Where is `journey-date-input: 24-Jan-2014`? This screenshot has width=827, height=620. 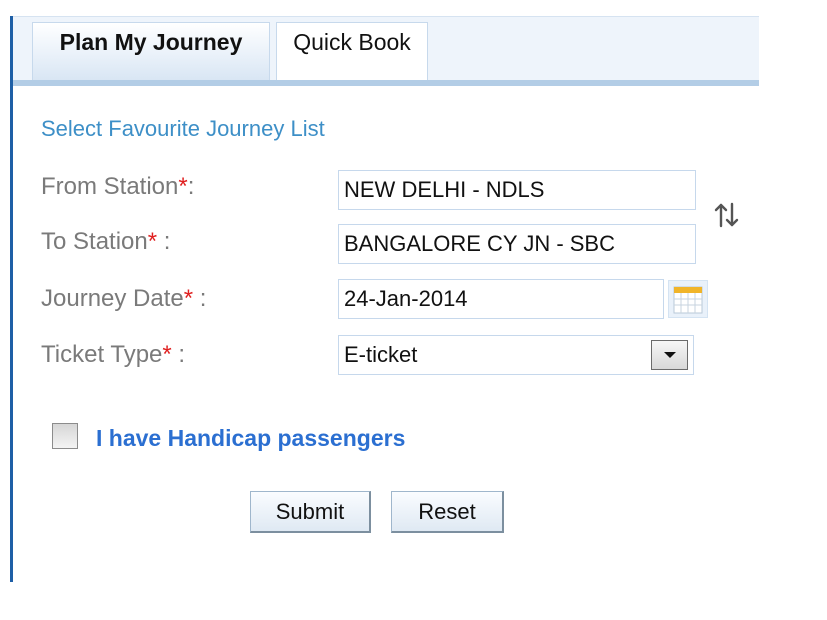 journey-date-input: 24-Jan-2014 is located at coordinates (501, 299).